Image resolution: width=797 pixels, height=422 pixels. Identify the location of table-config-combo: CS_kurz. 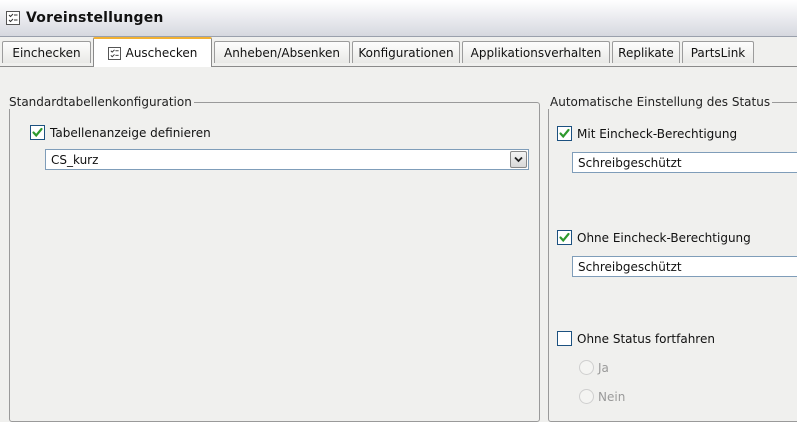
(287, 159).